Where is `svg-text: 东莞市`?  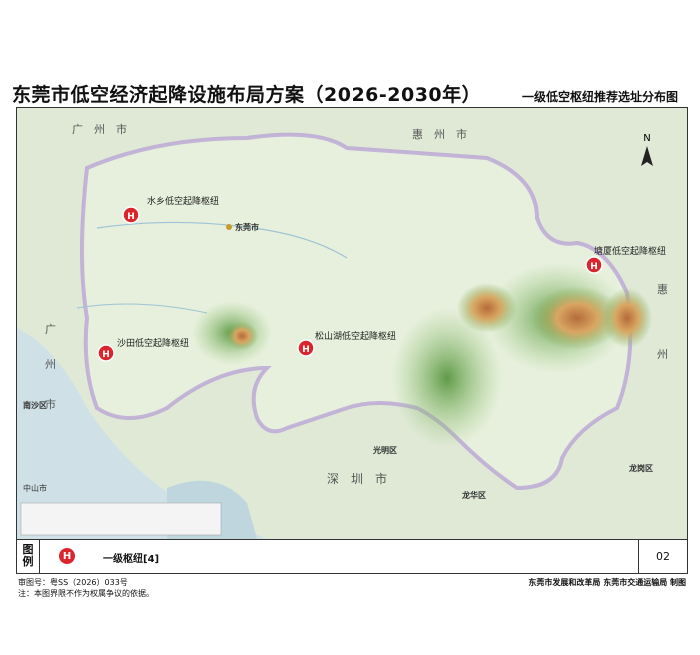
svg-text: 东莞市 is located at coordinates (247, 227).